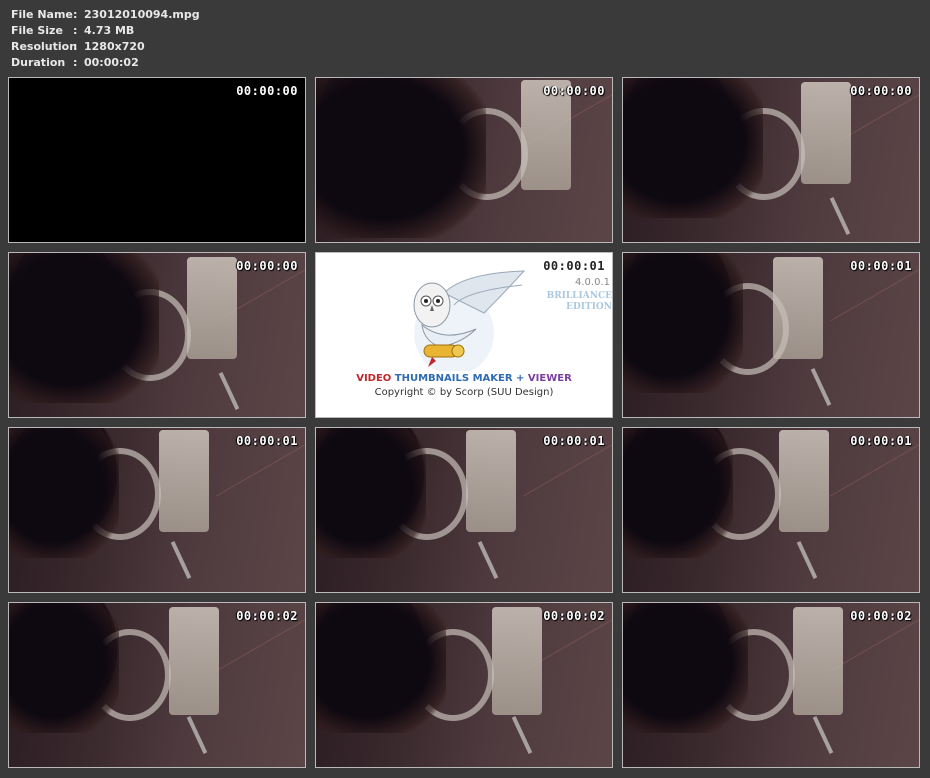 The image size is (930, 778). I want to click on info-row-file-size: File Size : 4.73 MB, so click(105, 31).